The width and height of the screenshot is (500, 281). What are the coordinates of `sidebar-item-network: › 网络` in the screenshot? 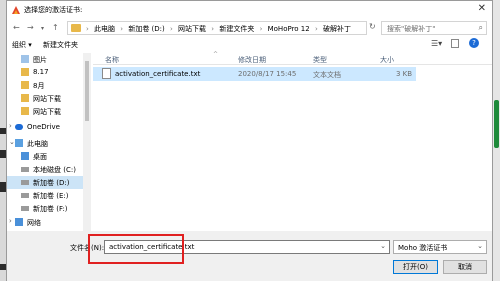 It's located at (45, 222).